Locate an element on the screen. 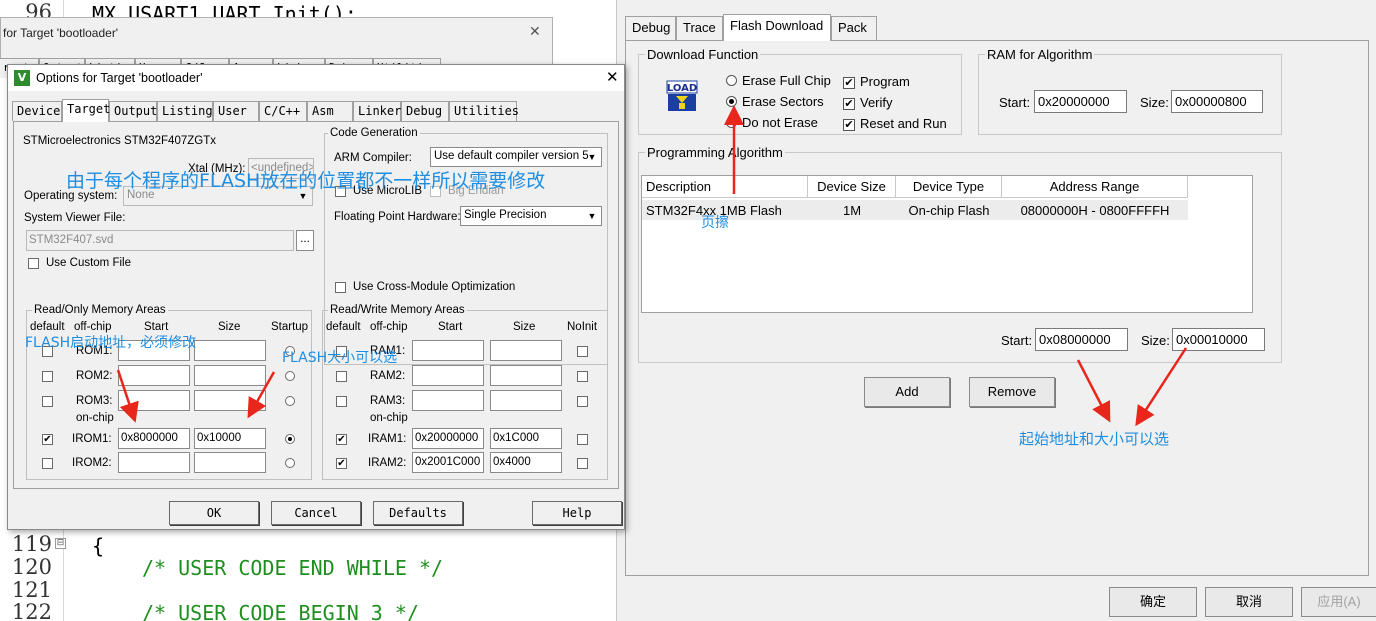 This screenshot has height=621, width=1376. arrow-to-algorithm-size is located at coordinates (1161, 387).